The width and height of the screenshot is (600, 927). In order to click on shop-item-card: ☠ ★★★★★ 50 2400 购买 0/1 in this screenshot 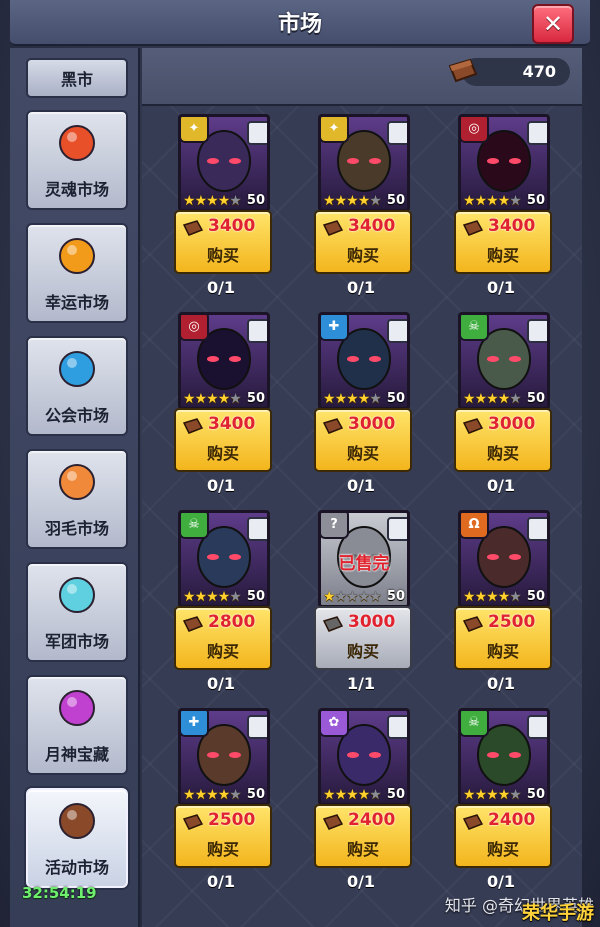, I will do `click(503, 798)`.